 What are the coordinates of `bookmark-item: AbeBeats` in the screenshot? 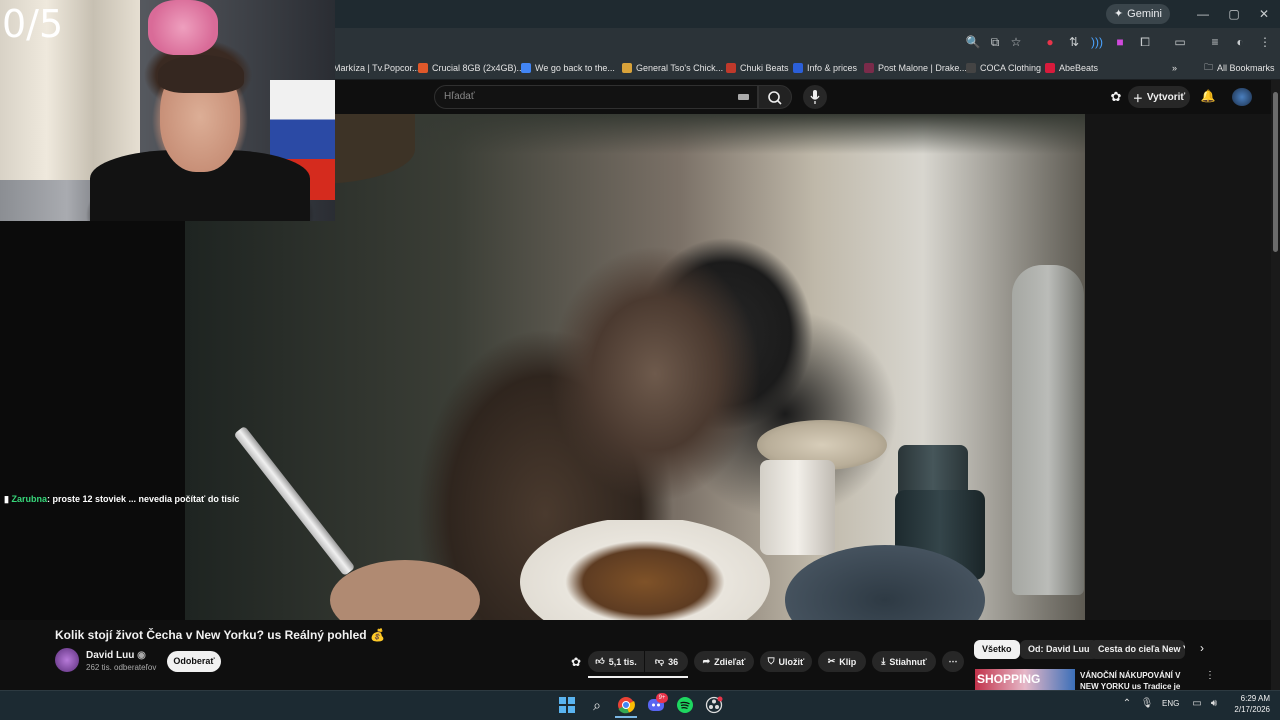 It's located at (1071, 68).